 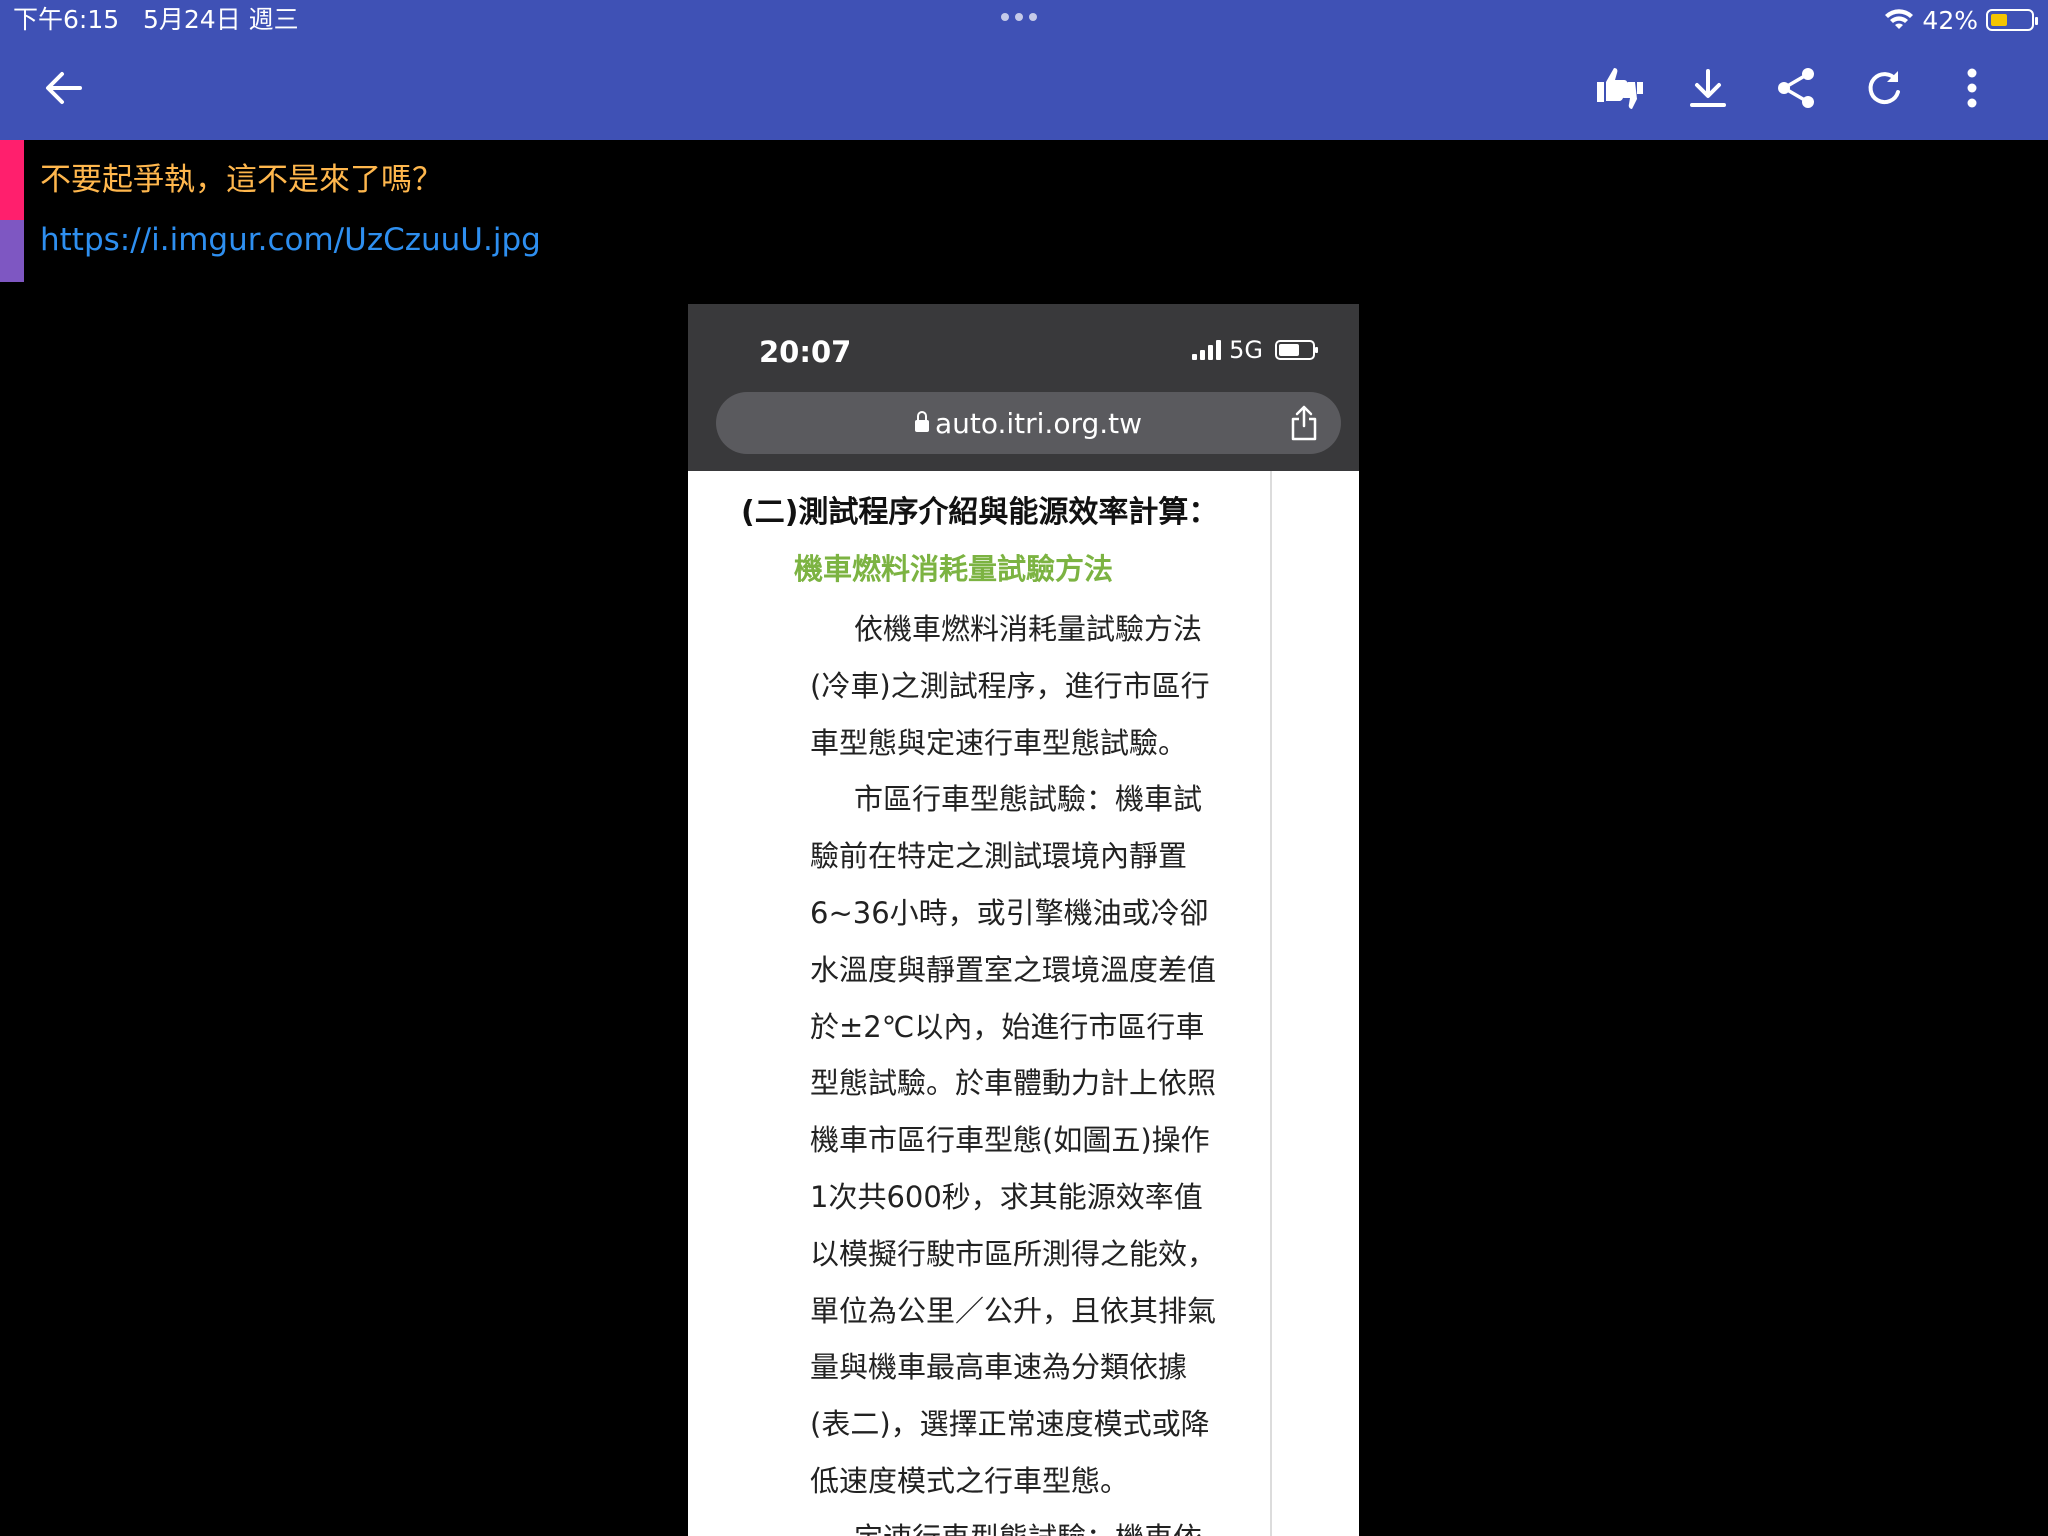 What do you see at coordinates (1010, 685) in the screenshot?
I see `body-line: (冷車)之測試程序，進行市區行` at bounding box center [1010, 685].